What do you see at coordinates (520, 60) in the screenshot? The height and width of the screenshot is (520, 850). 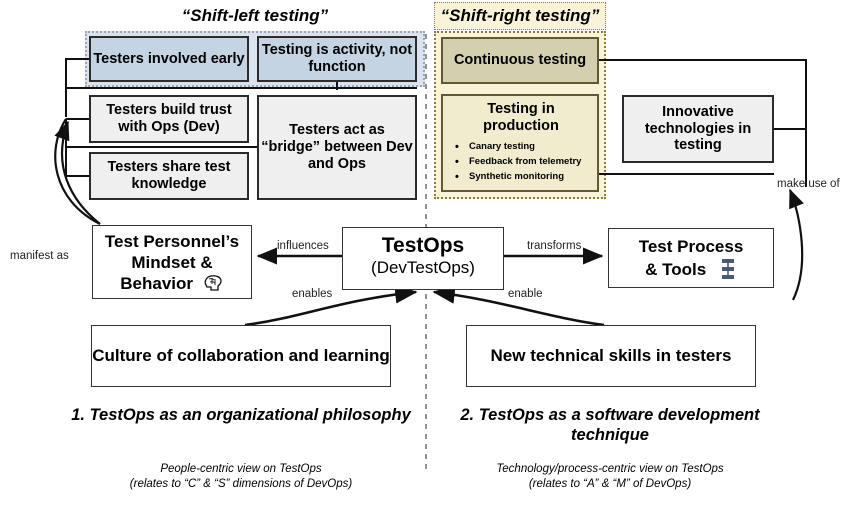 I see `box-continuous-testing: Continuous testing` at bounding box center [520, 60].